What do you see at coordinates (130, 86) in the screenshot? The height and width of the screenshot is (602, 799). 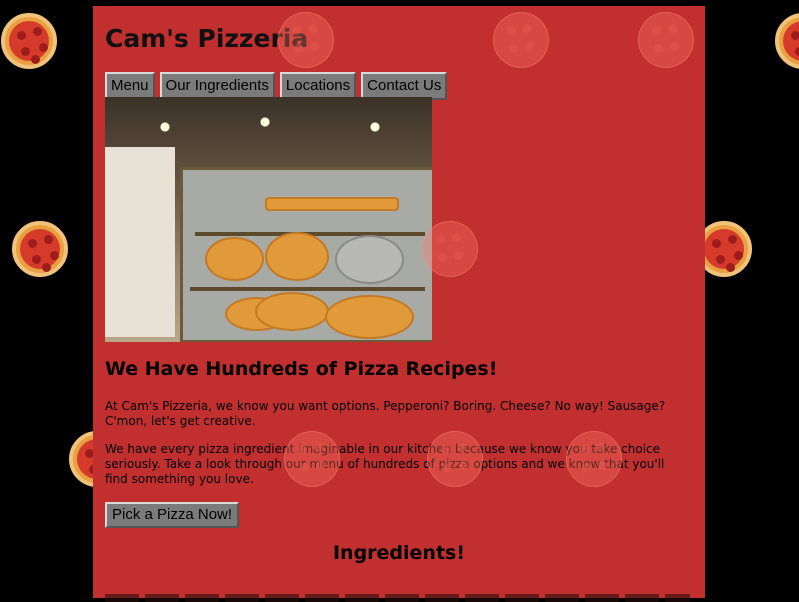 I see `nav-menu-button: Menu` at bounding box center [130, 86].